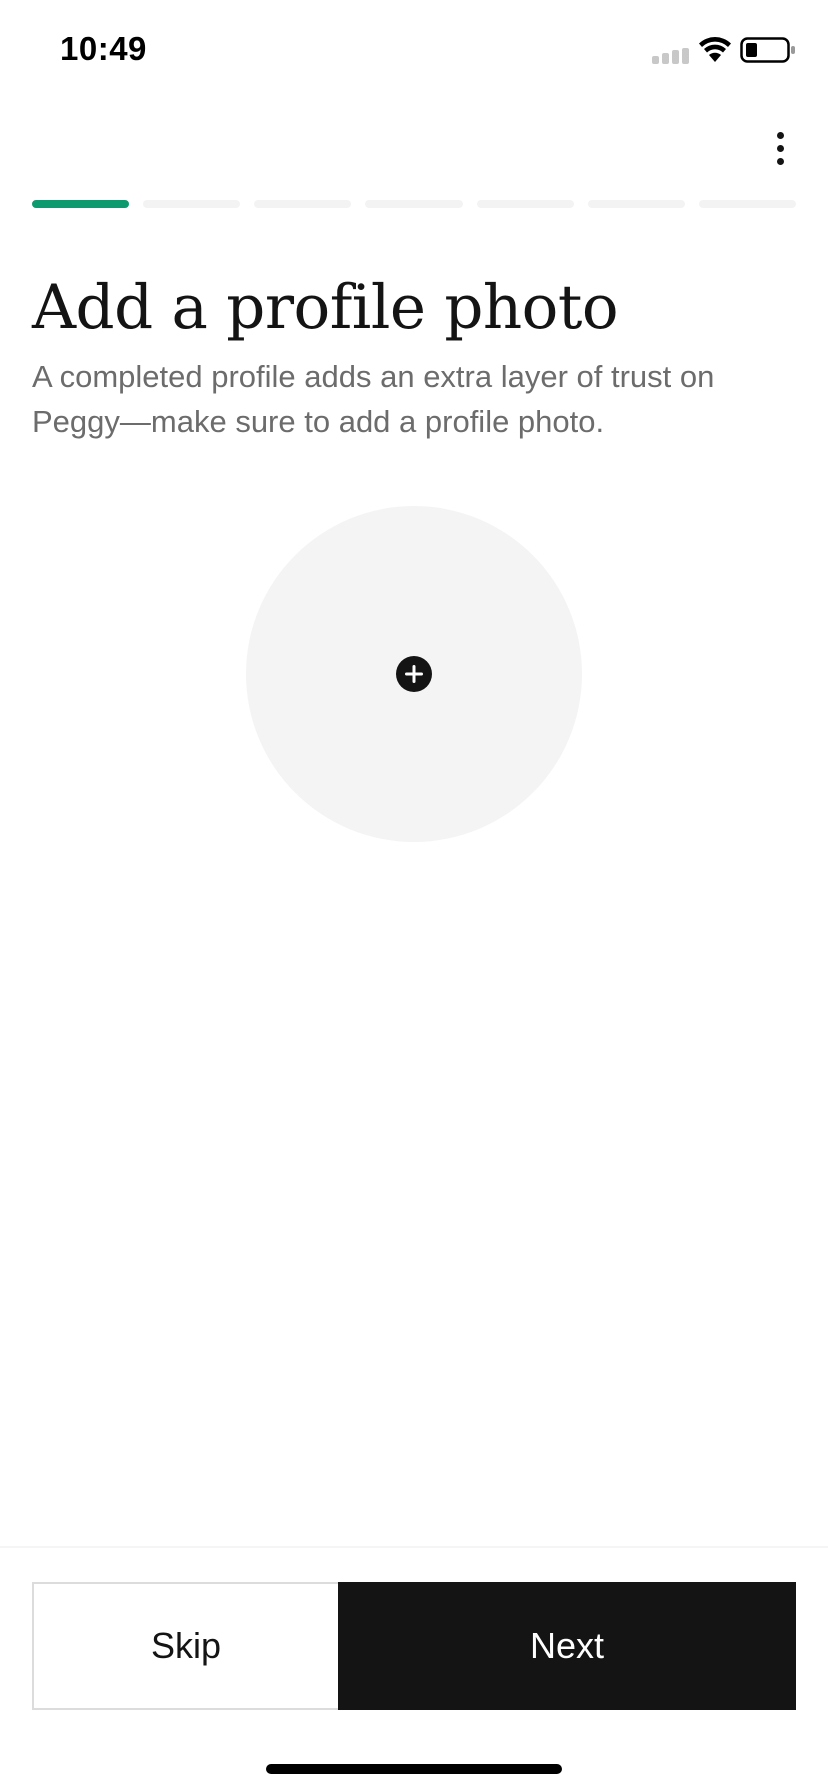  What do you see at coordinates (185, 1646) in the screenshot?
I see `skip-button: Skip` at bounding box center [185, 1646].